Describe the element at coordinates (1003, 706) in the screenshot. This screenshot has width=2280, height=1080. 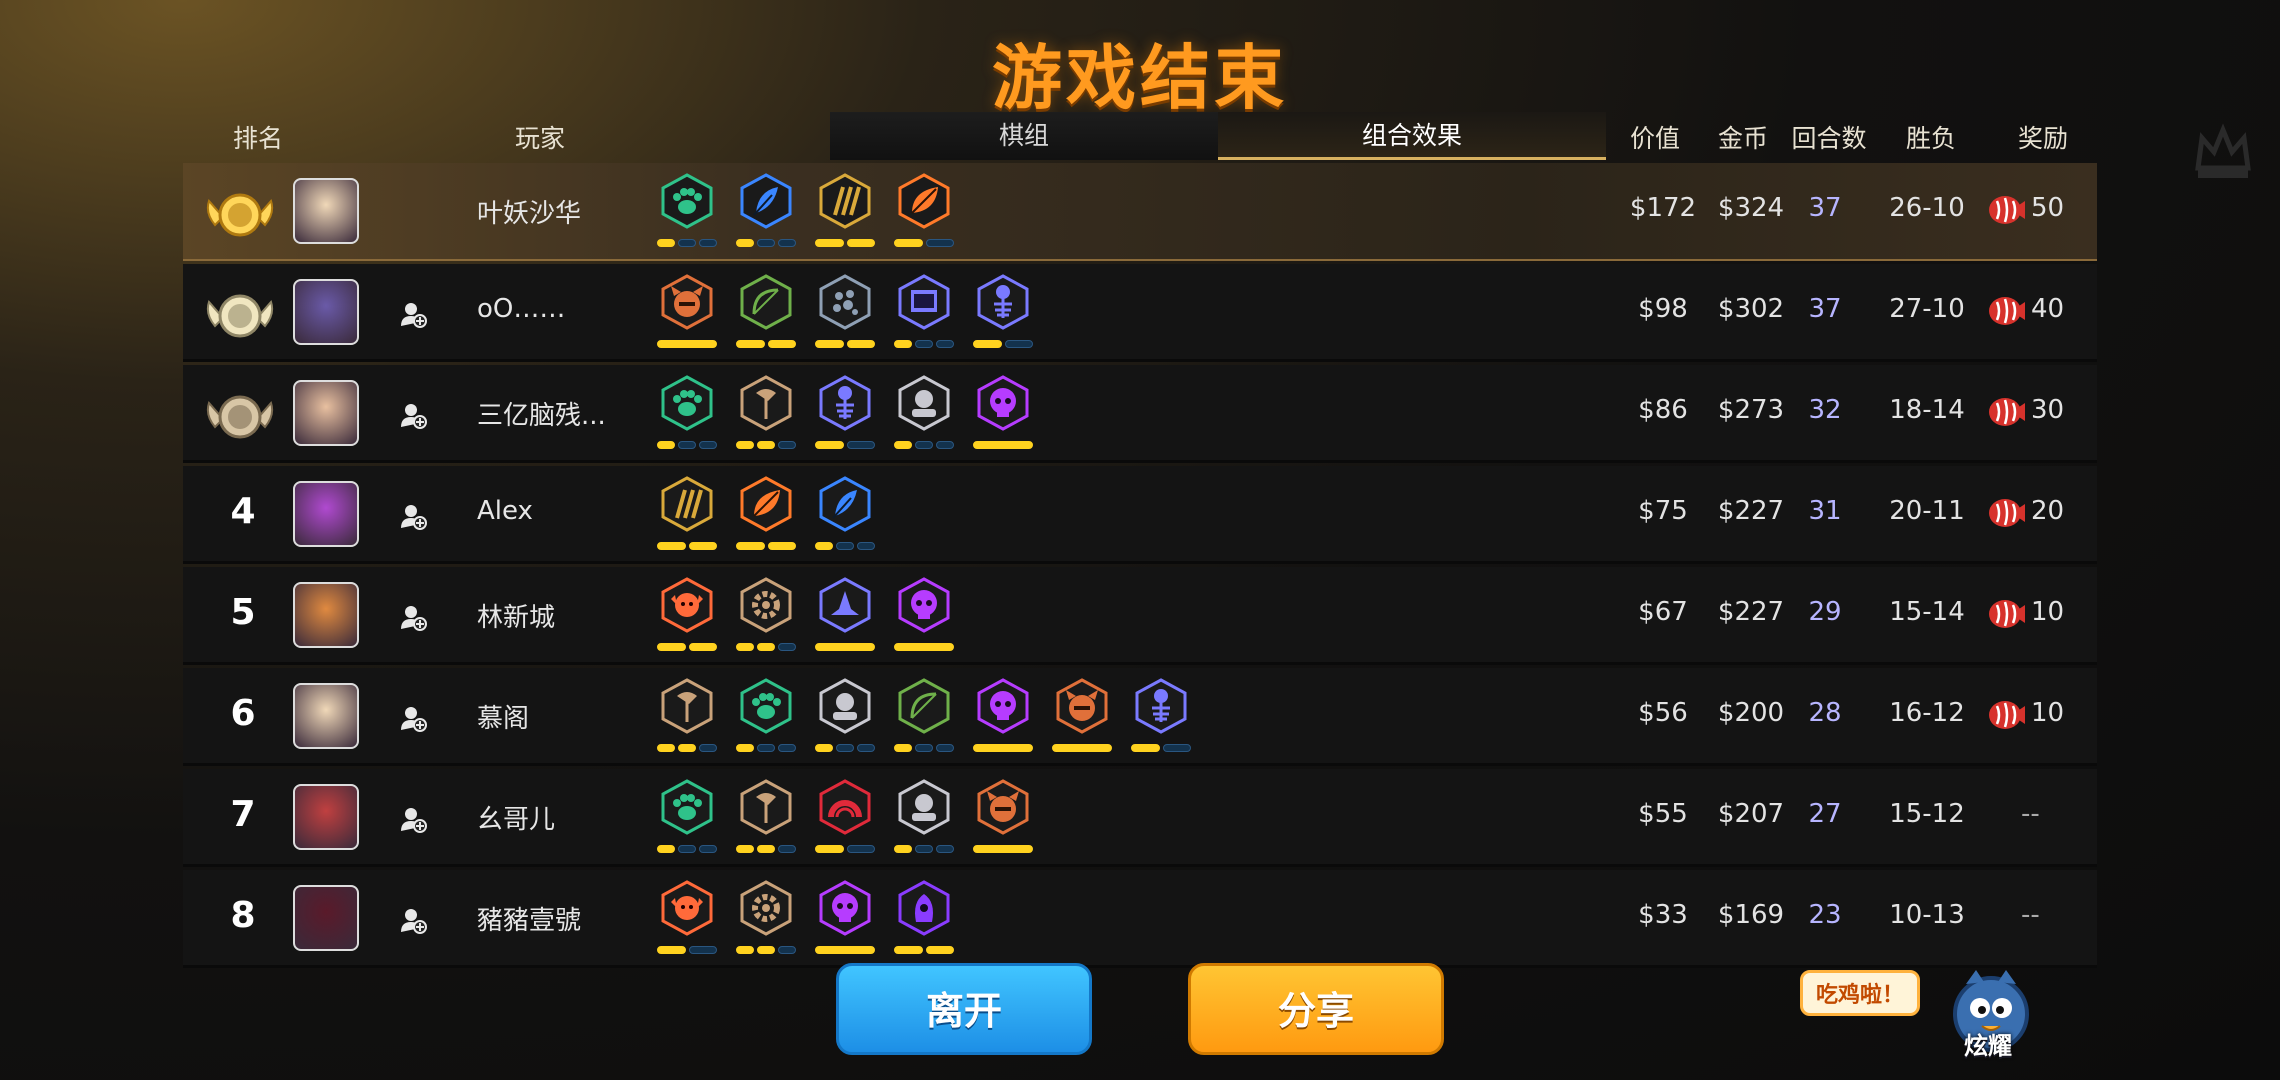
I see `skull-icon` at that location.